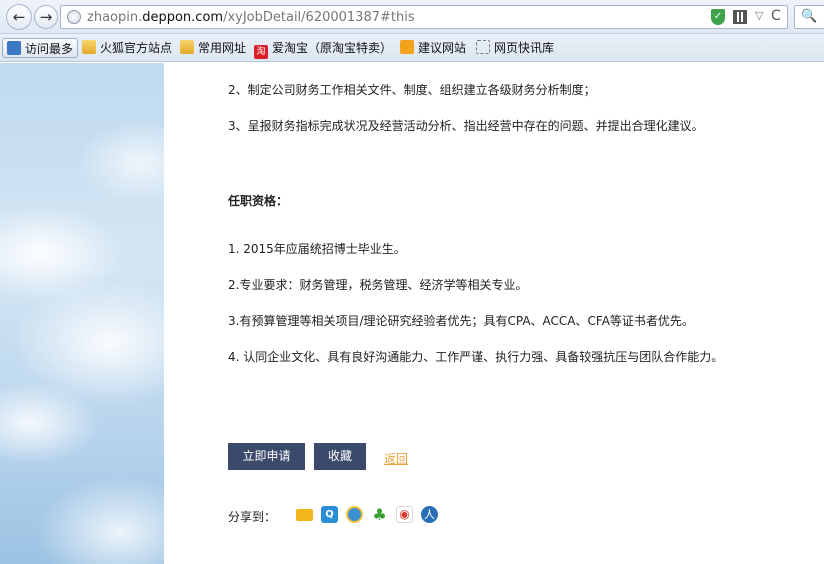 The height and width of the screenshot is (564, 824). What do you see at coordinates (317, 249) in the screenshot?
I see `requirement-item: 1. 2015年应届统招博士毕业生。` at bounding box center [317, 249].